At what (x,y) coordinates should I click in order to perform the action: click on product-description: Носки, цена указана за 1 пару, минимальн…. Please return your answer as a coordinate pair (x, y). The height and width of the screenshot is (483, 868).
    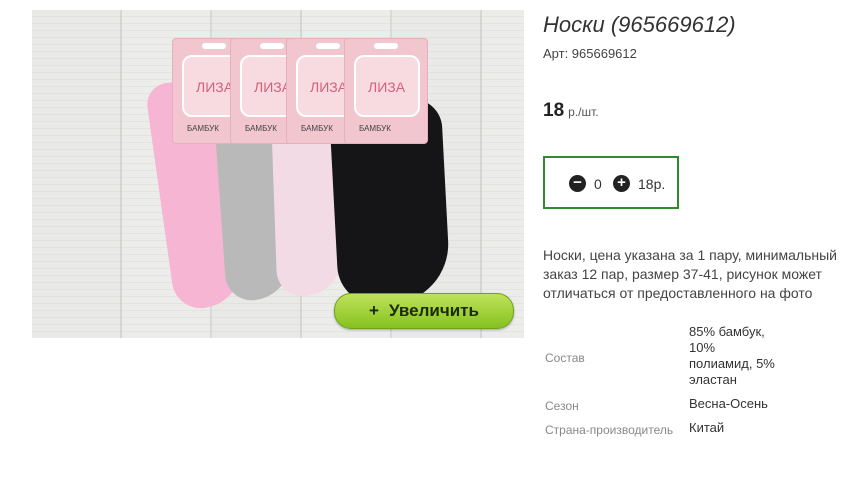
    Looking at the image, I should click on (690, 274).